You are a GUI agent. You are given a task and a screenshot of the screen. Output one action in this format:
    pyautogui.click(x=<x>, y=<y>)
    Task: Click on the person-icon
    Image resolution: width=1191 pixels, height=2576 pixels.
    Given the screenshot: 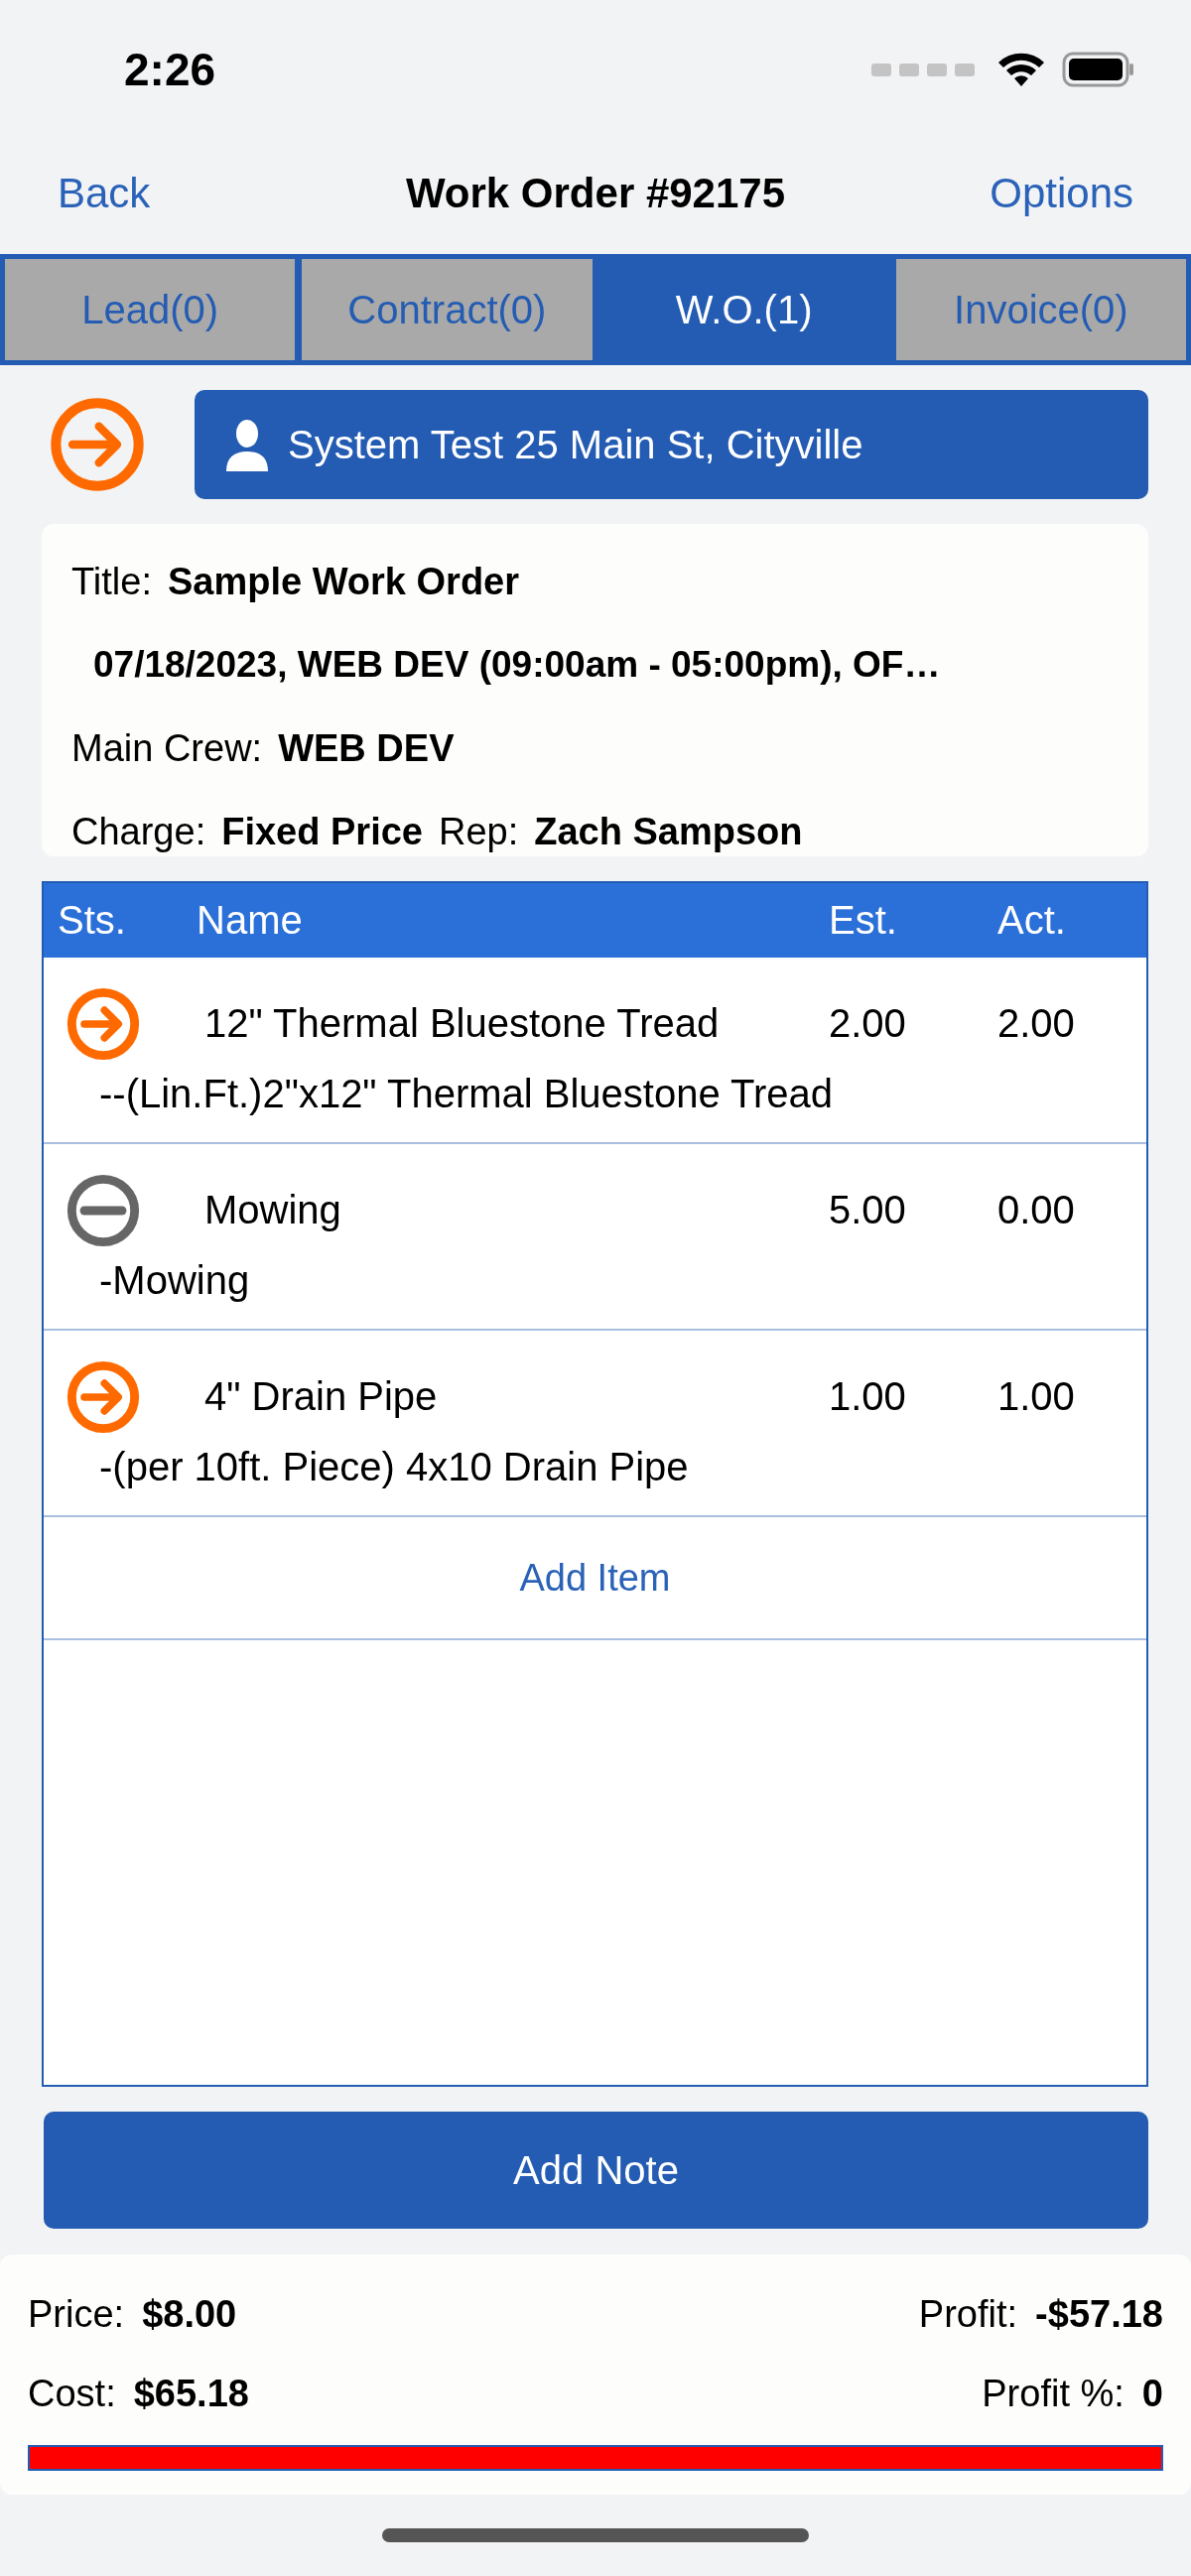 What is the action you would take?
    pyautogui.click(x=247, y=445)
    